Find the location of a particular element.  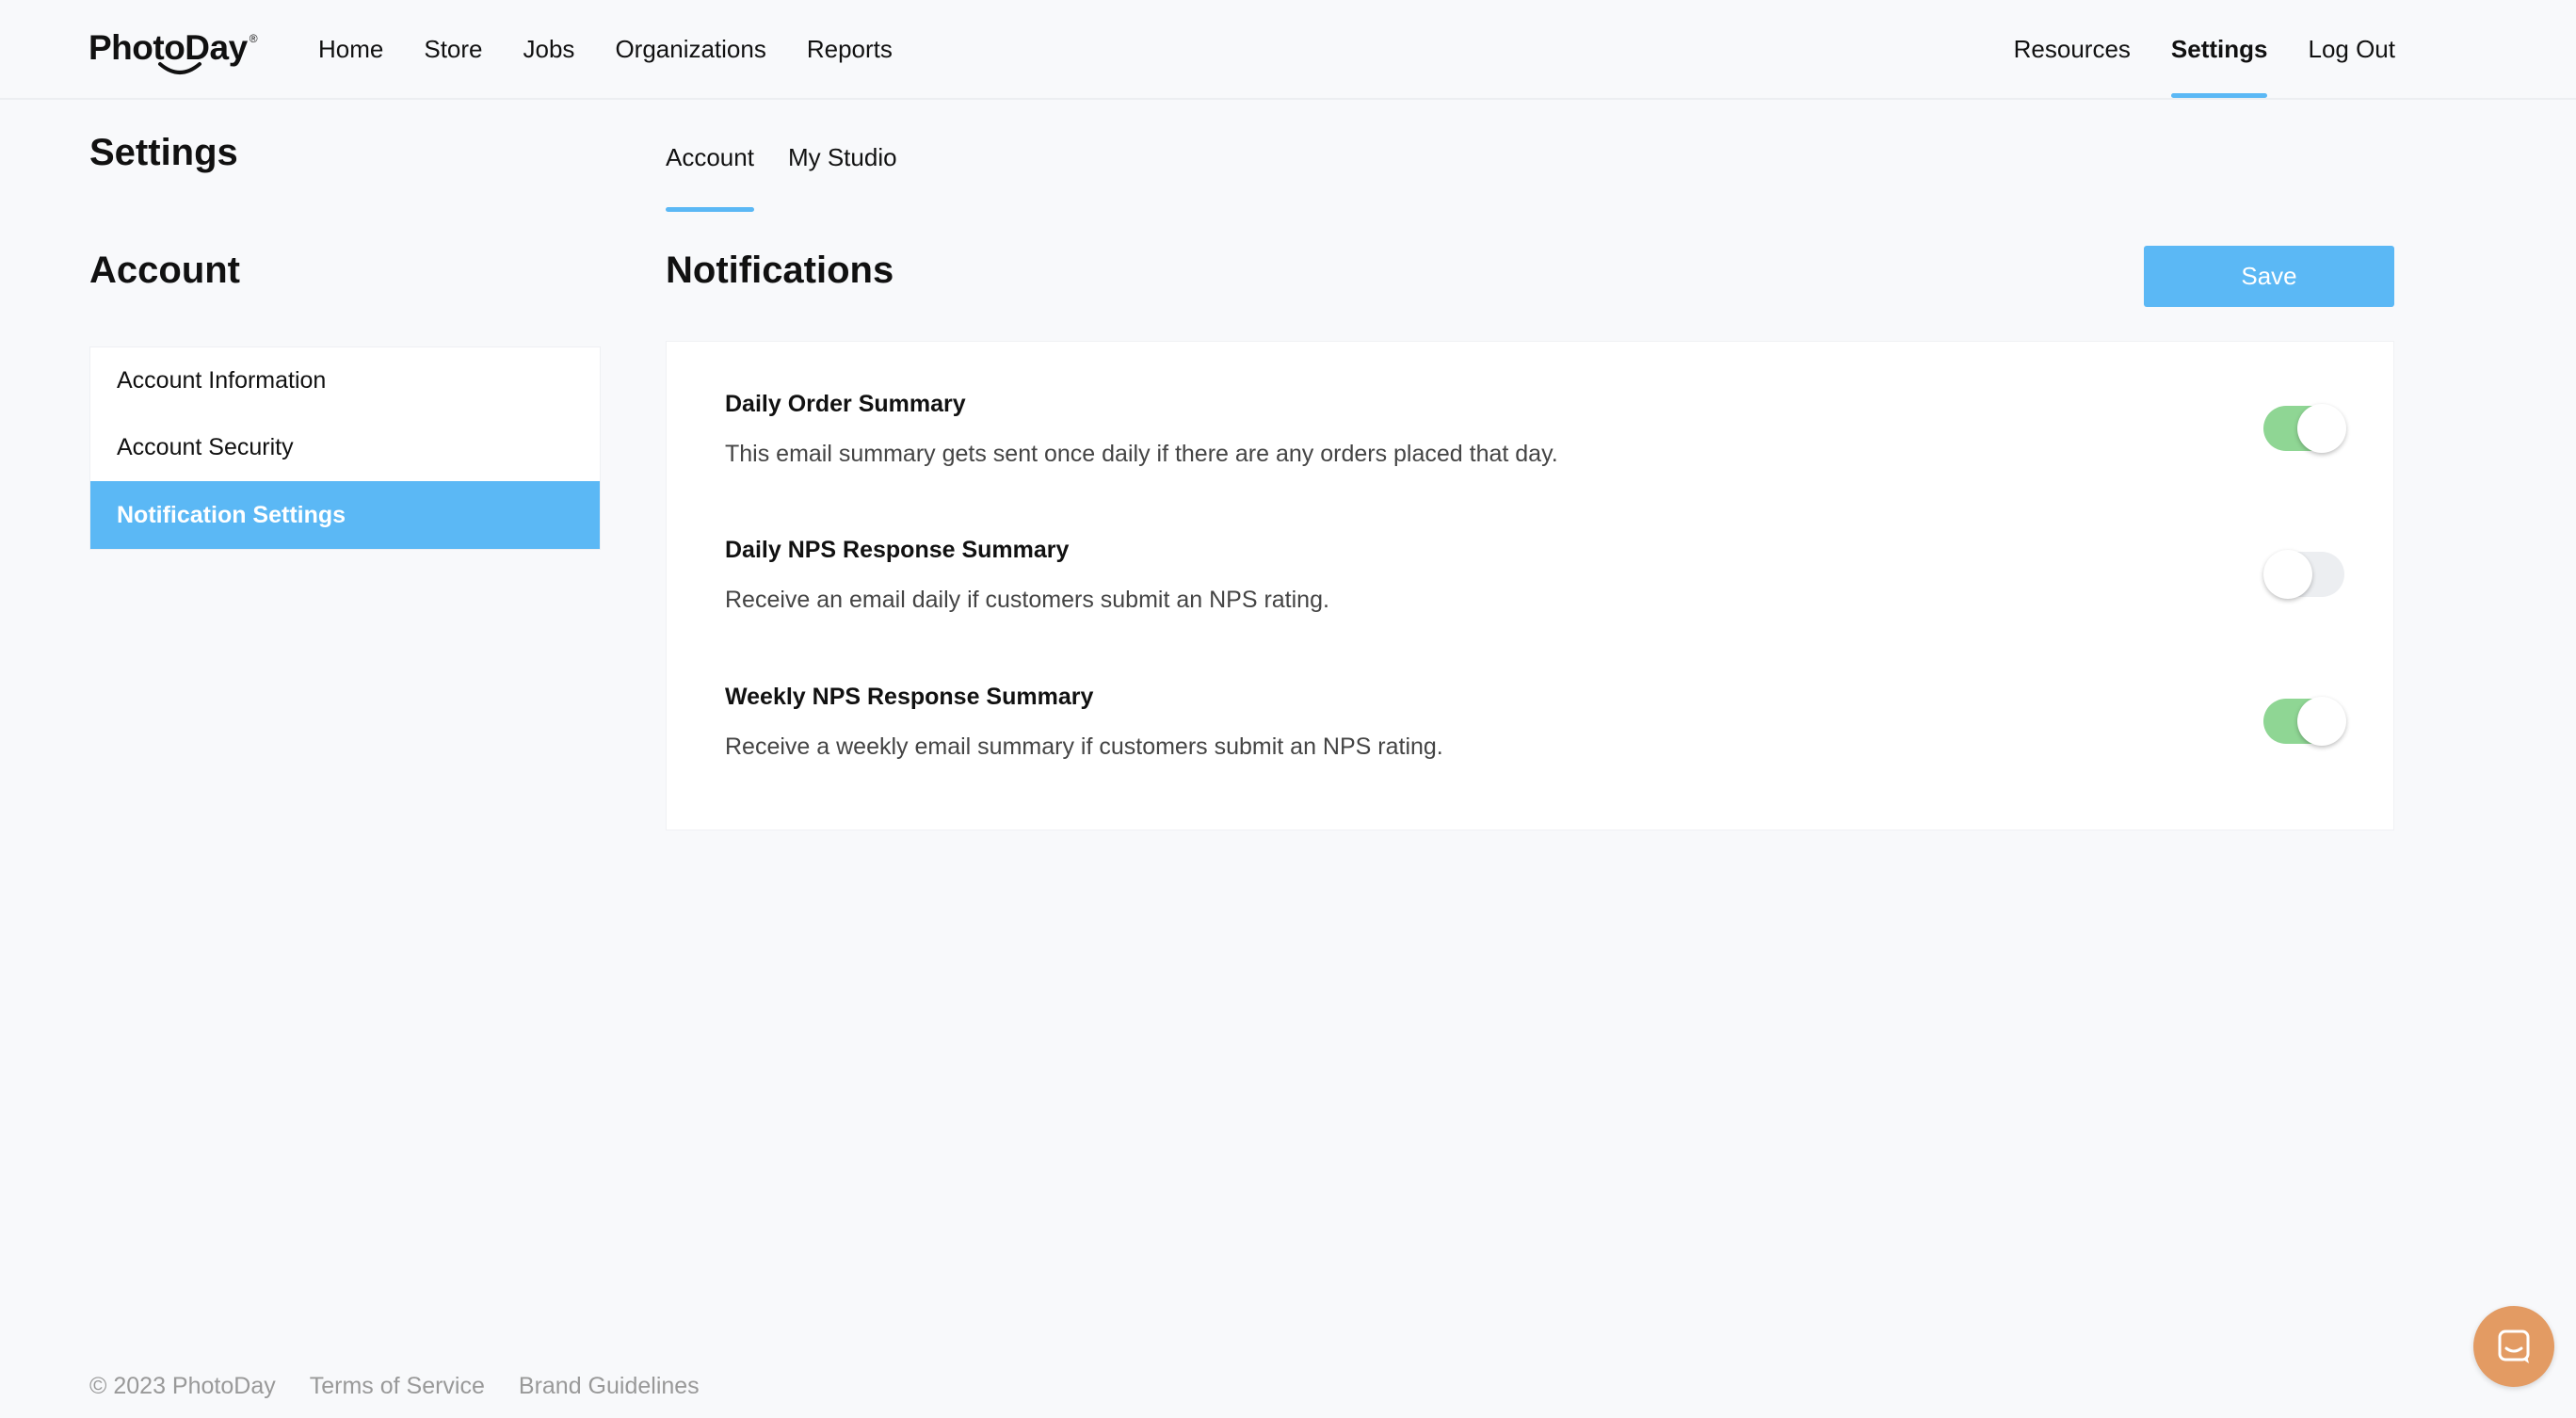

logo-registered-mark: ® is located at coordinates (253, 38).